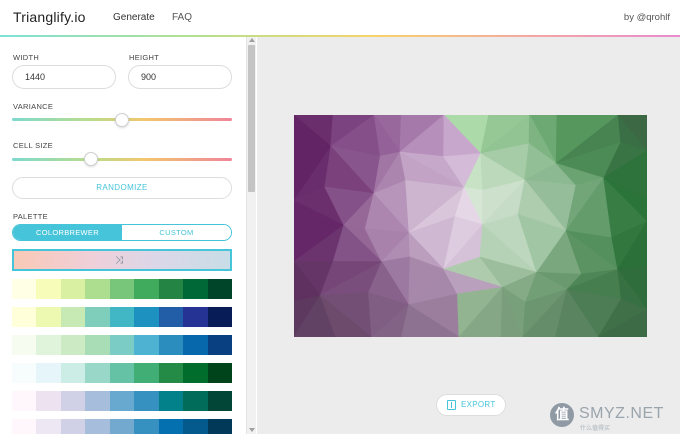  I want to click on download-icon, so click(451, 405).